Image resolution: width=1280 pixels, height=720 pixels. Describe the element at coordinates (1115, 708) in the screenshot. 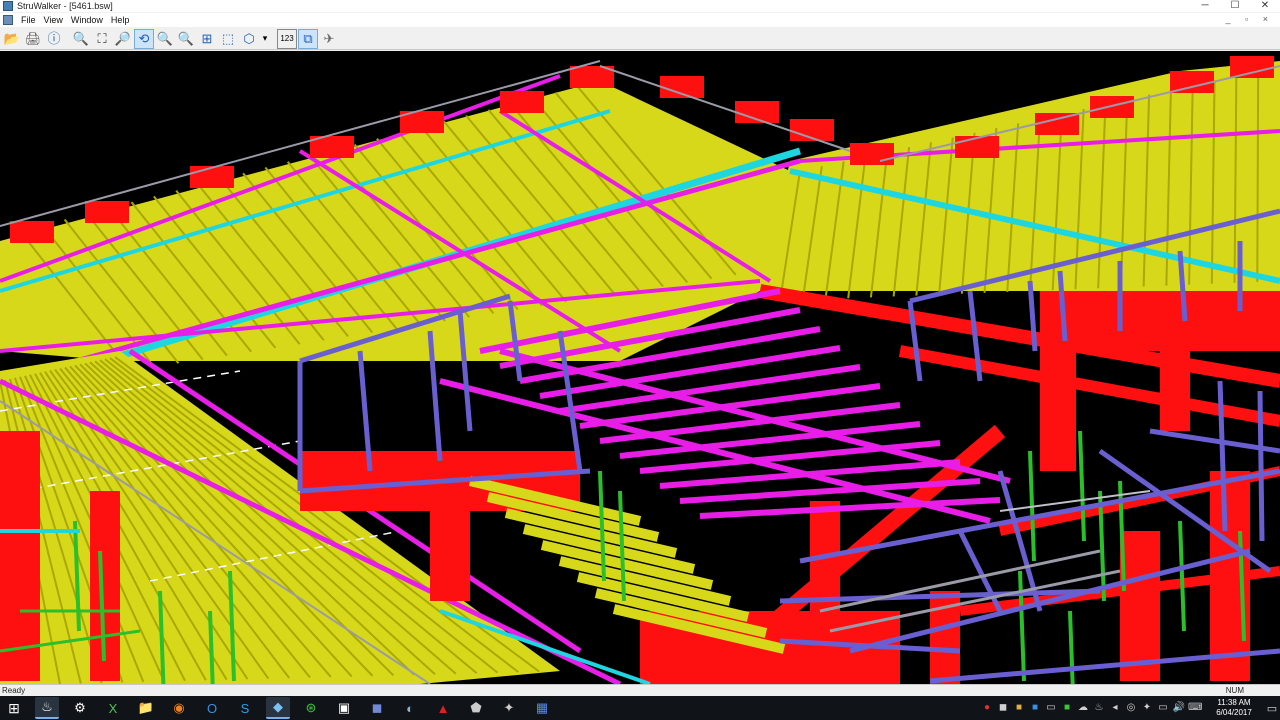

I see `tray-chevron-icon: ◂` at that location.